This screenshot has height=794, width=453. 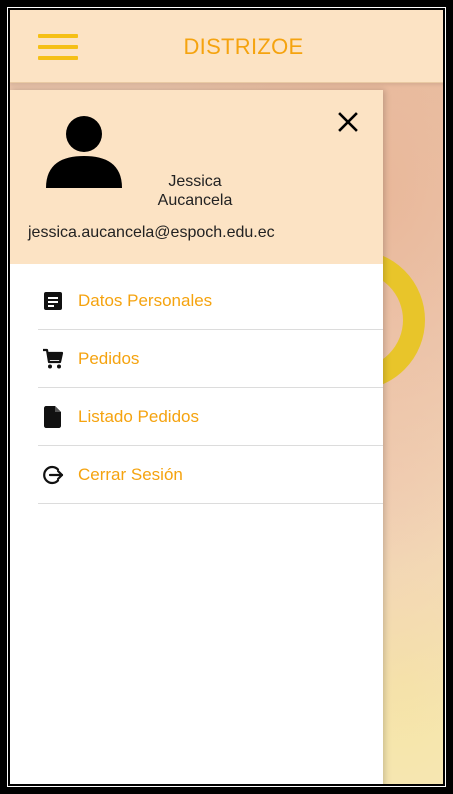 I want to click on menu-item-pedidos: Pedidos, so click(x=210, y=359).